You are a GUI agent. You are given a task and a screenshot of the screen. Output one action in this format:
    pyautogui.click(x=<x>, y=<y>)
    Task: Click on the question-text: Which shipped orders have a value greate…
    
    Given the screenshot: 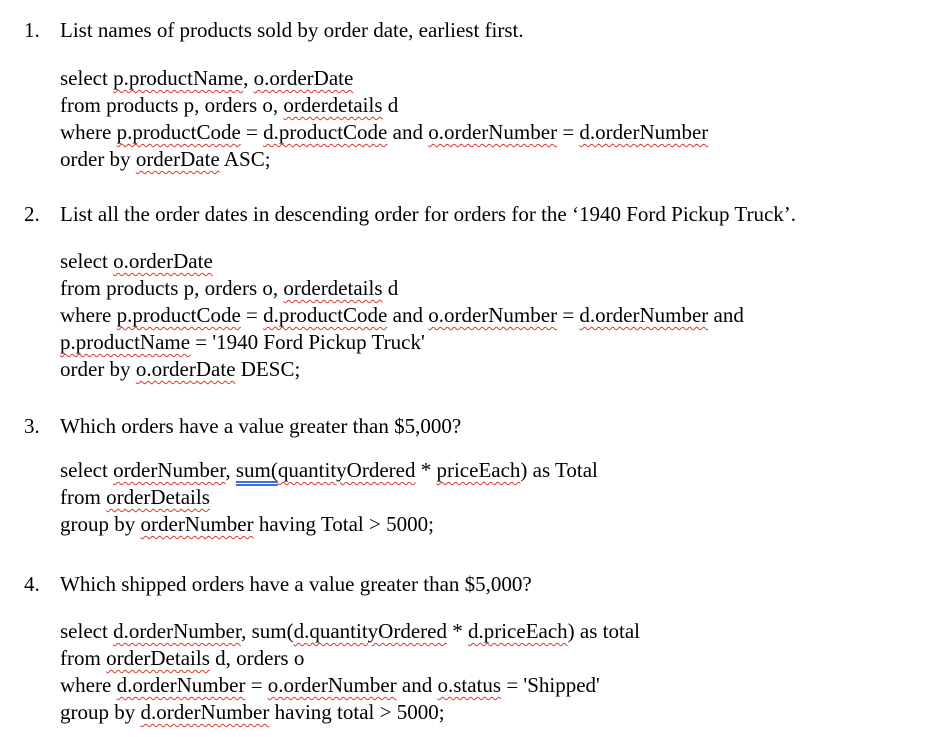 What is the action you would take?
    pyautogui.click(x=296, y=584)
    